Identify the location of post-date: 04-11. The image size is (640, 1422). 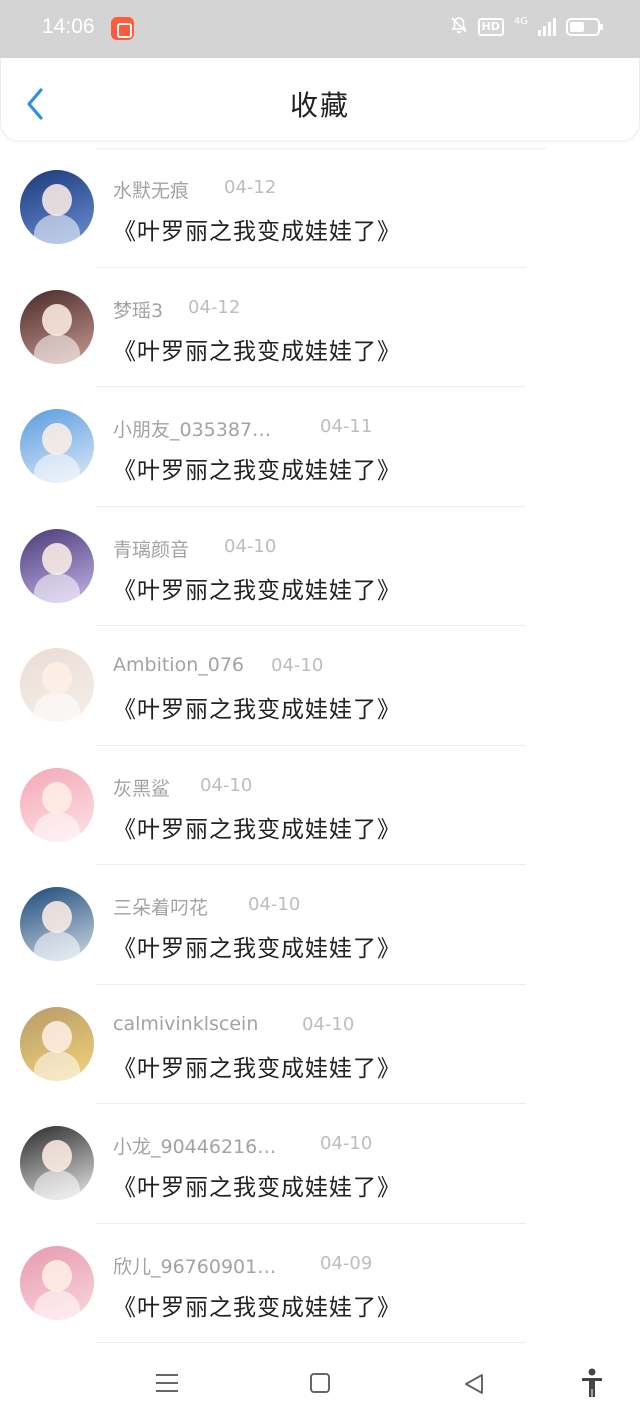
(346, 426).